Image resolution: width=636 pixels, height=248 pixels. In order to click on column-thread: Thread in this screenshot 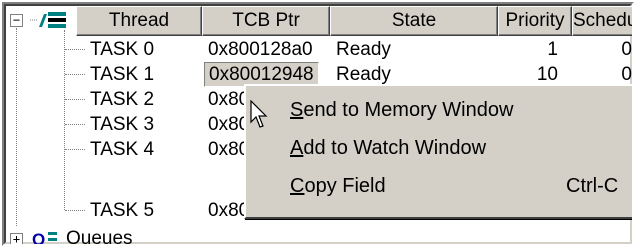, I will do `click(139, 21)`.